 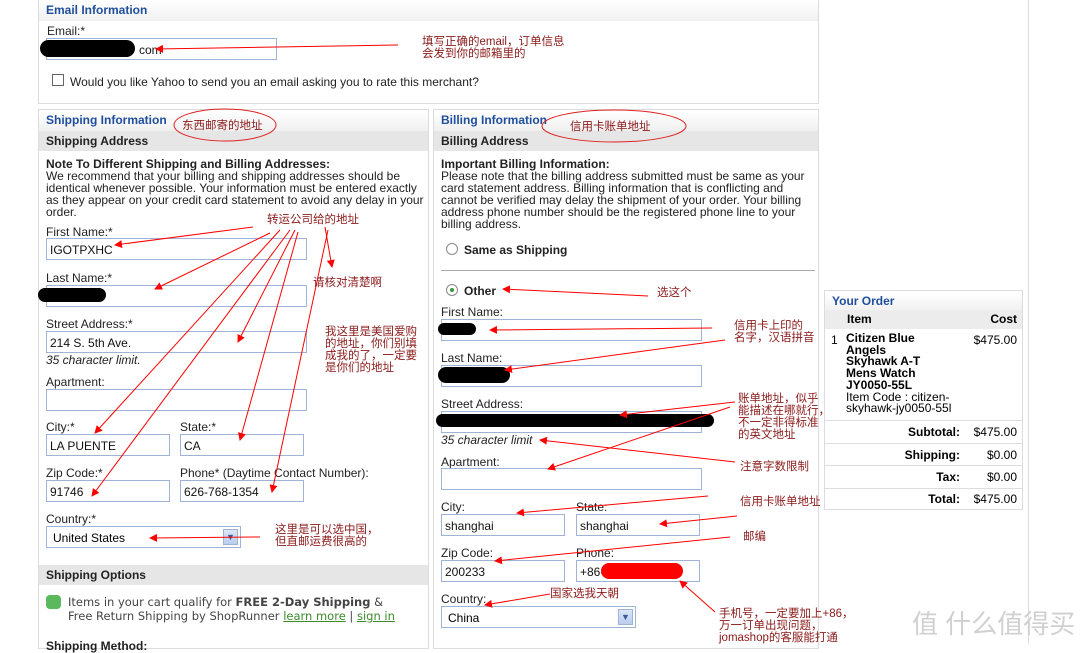 I want to click on annotation-line: jomashop的客服能打通, so click(x=778, y=638).